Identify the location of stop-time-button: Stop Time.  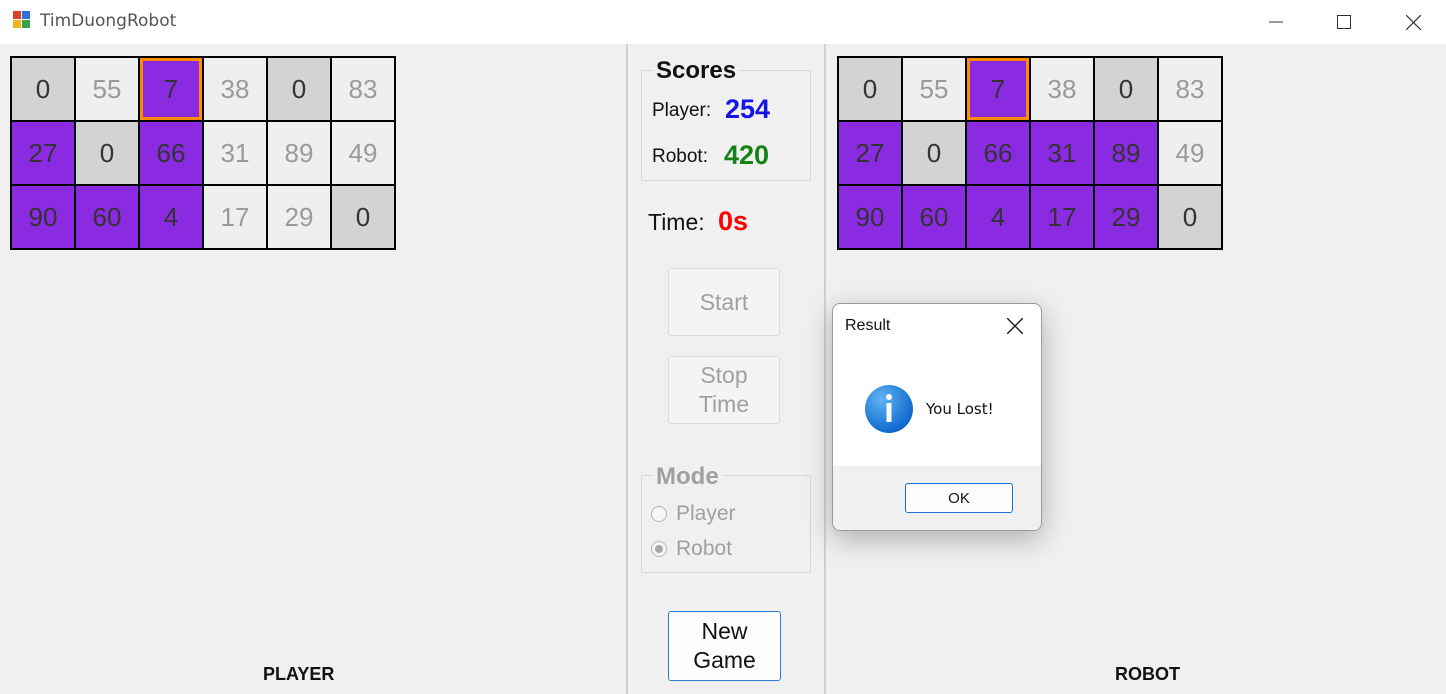
(724, 390).